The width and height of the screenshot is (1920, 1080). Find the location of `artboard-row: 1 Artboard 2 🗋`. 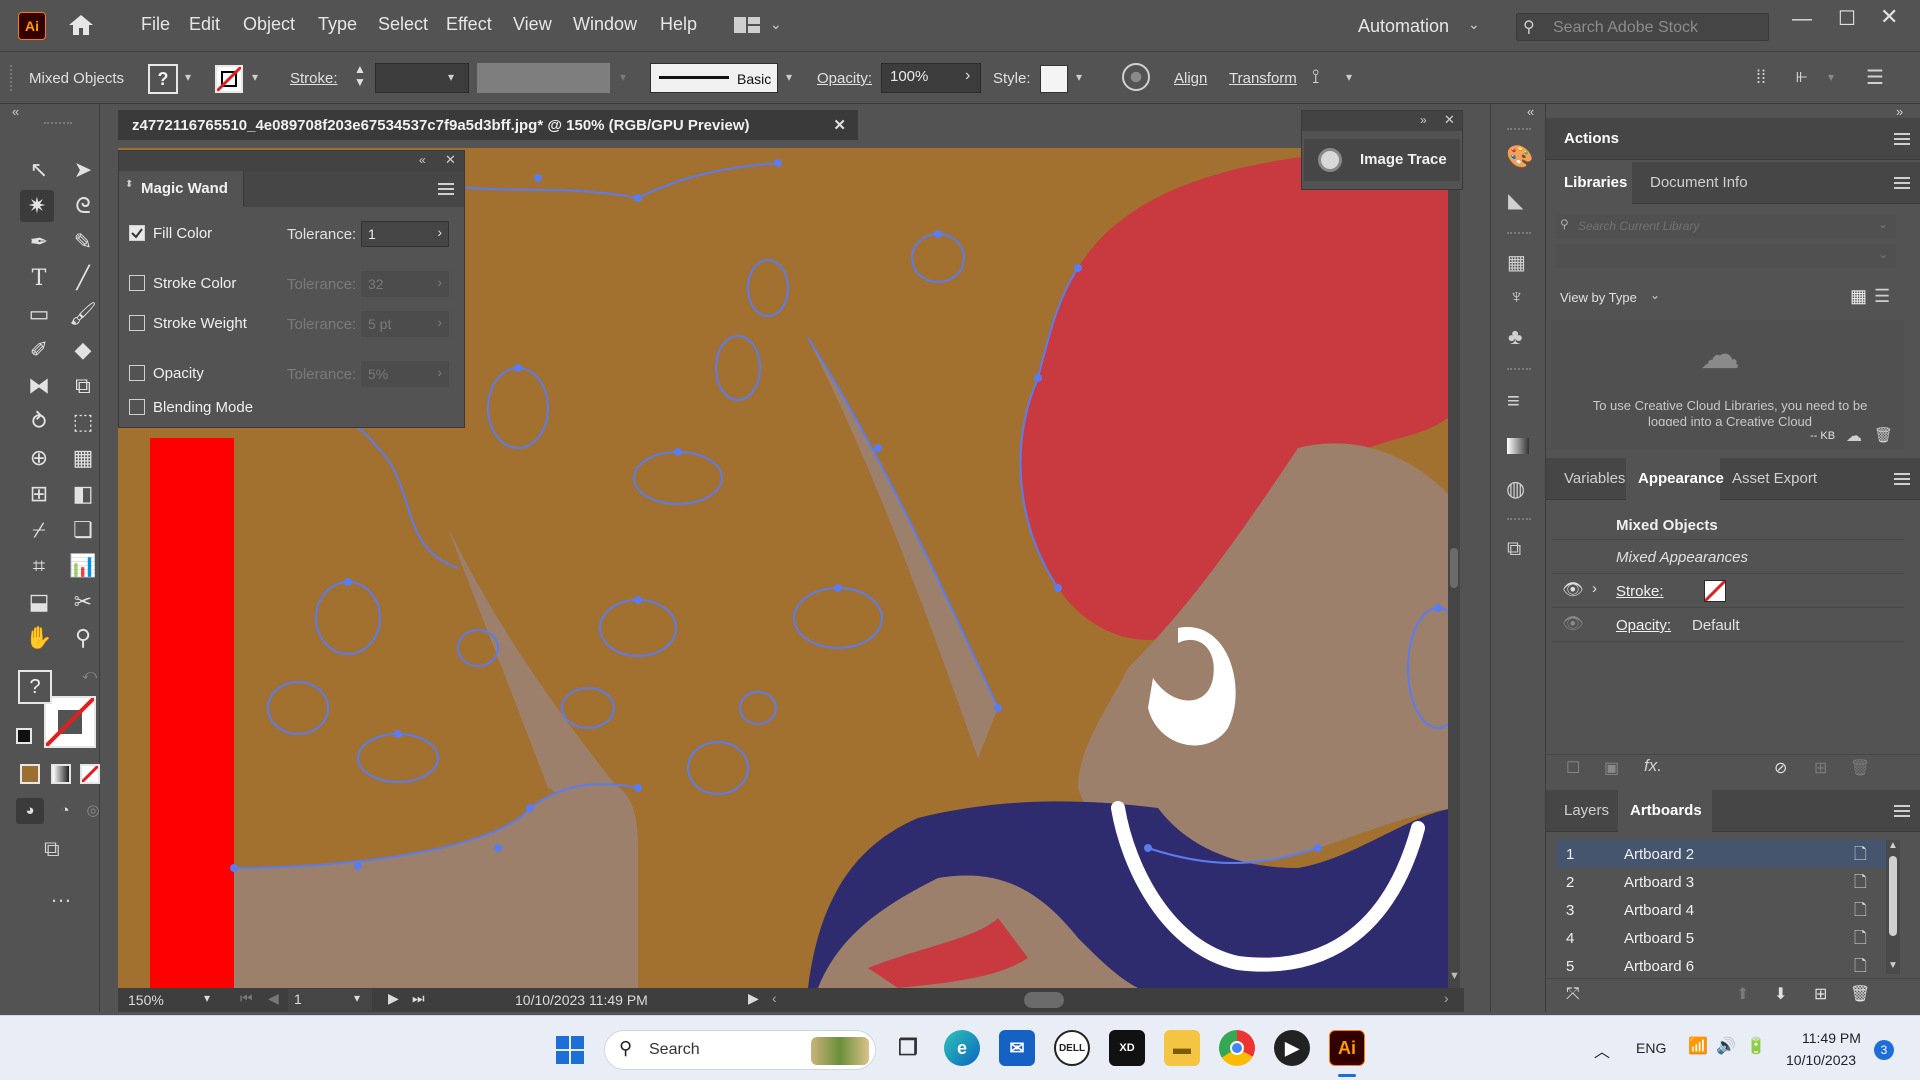

artboard-row: 1 Artboard 2 🗋 is located at coordinates (1721, 854).